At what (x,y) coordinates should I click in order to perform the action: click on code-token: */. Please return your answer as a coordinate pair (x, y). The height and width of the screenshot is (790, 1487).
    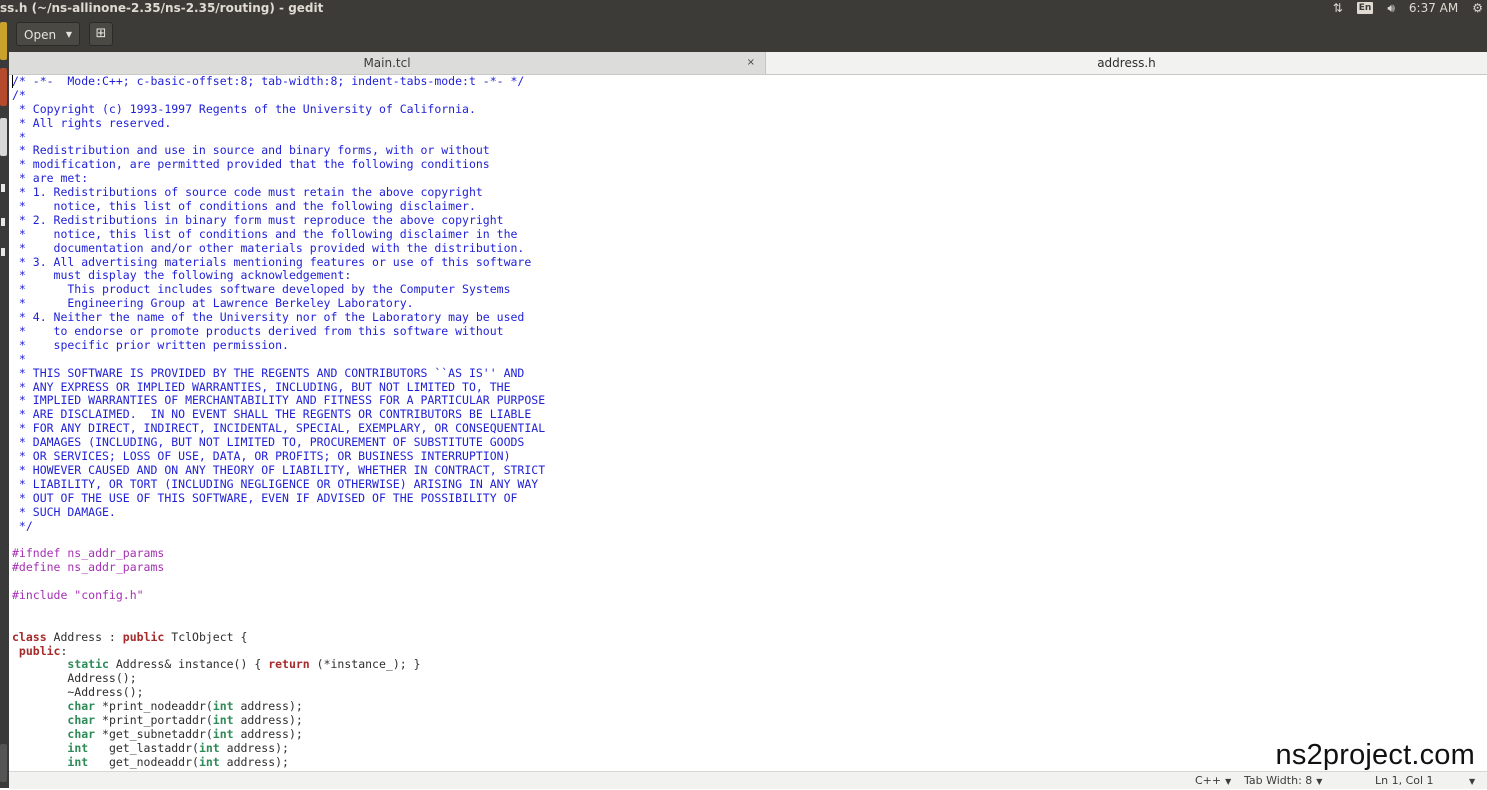
    Looking at the image, I should click on (22, 525).